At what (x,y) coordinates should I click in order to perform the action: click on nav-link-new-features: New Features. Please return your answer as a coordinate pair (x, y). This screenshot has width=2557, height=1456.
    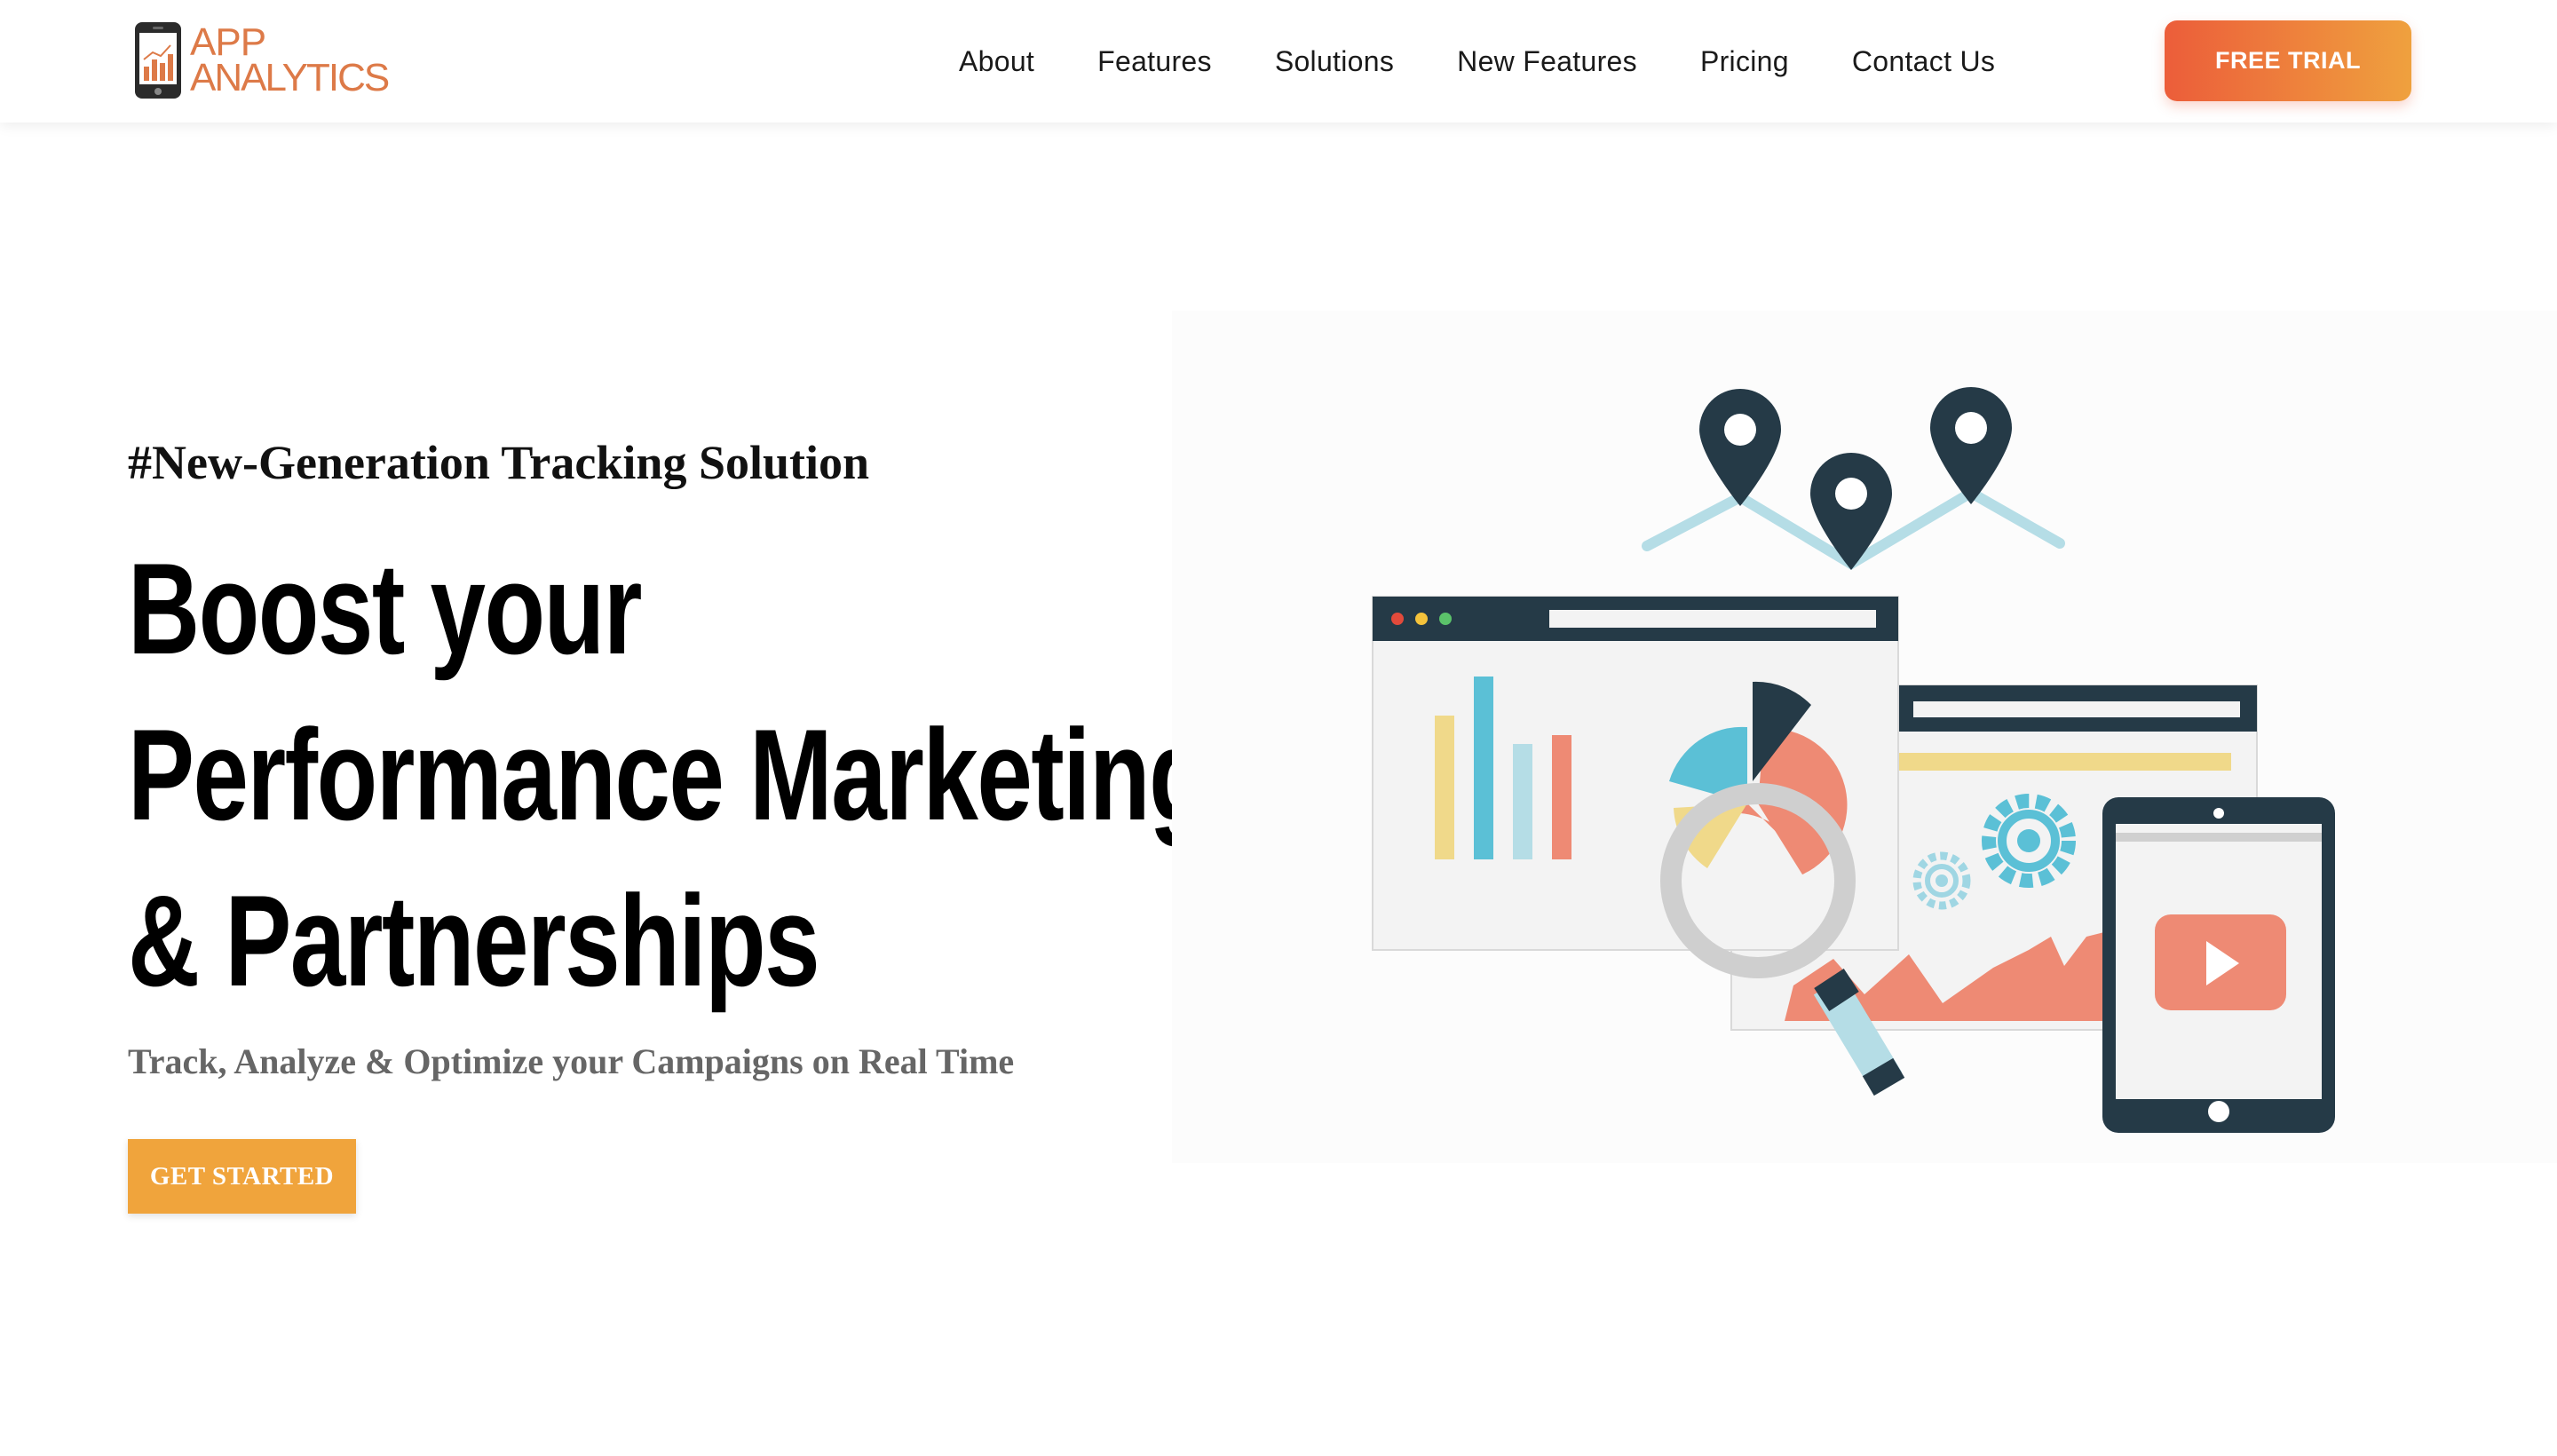
    Looking at the image, I should click on (1547, 61).